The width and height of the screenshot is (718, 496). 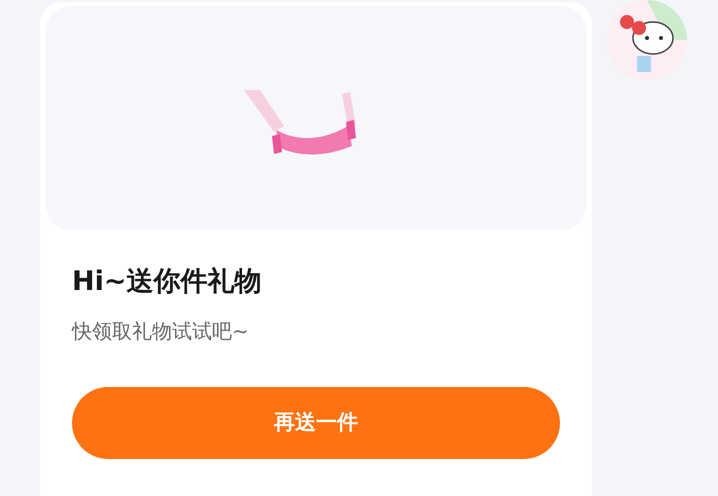 What do you see at coordinates (167, 282) in the screenshot?
I see `card-title: Hi~送你件礼物` at bounding box center [167, 282].